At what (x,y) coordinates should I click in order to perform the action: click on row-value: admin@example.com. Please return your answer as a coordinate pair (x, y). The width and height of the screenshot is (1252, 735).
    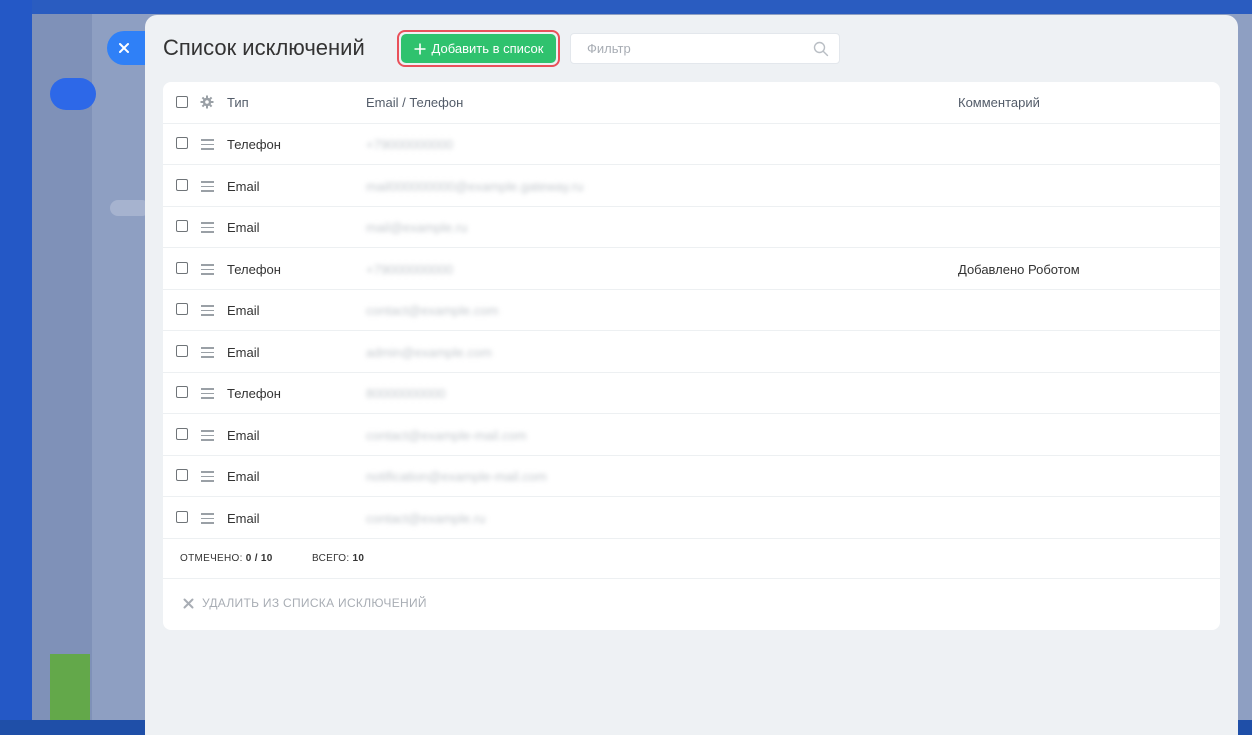
    Looking at the image, I should click on (429, 352).